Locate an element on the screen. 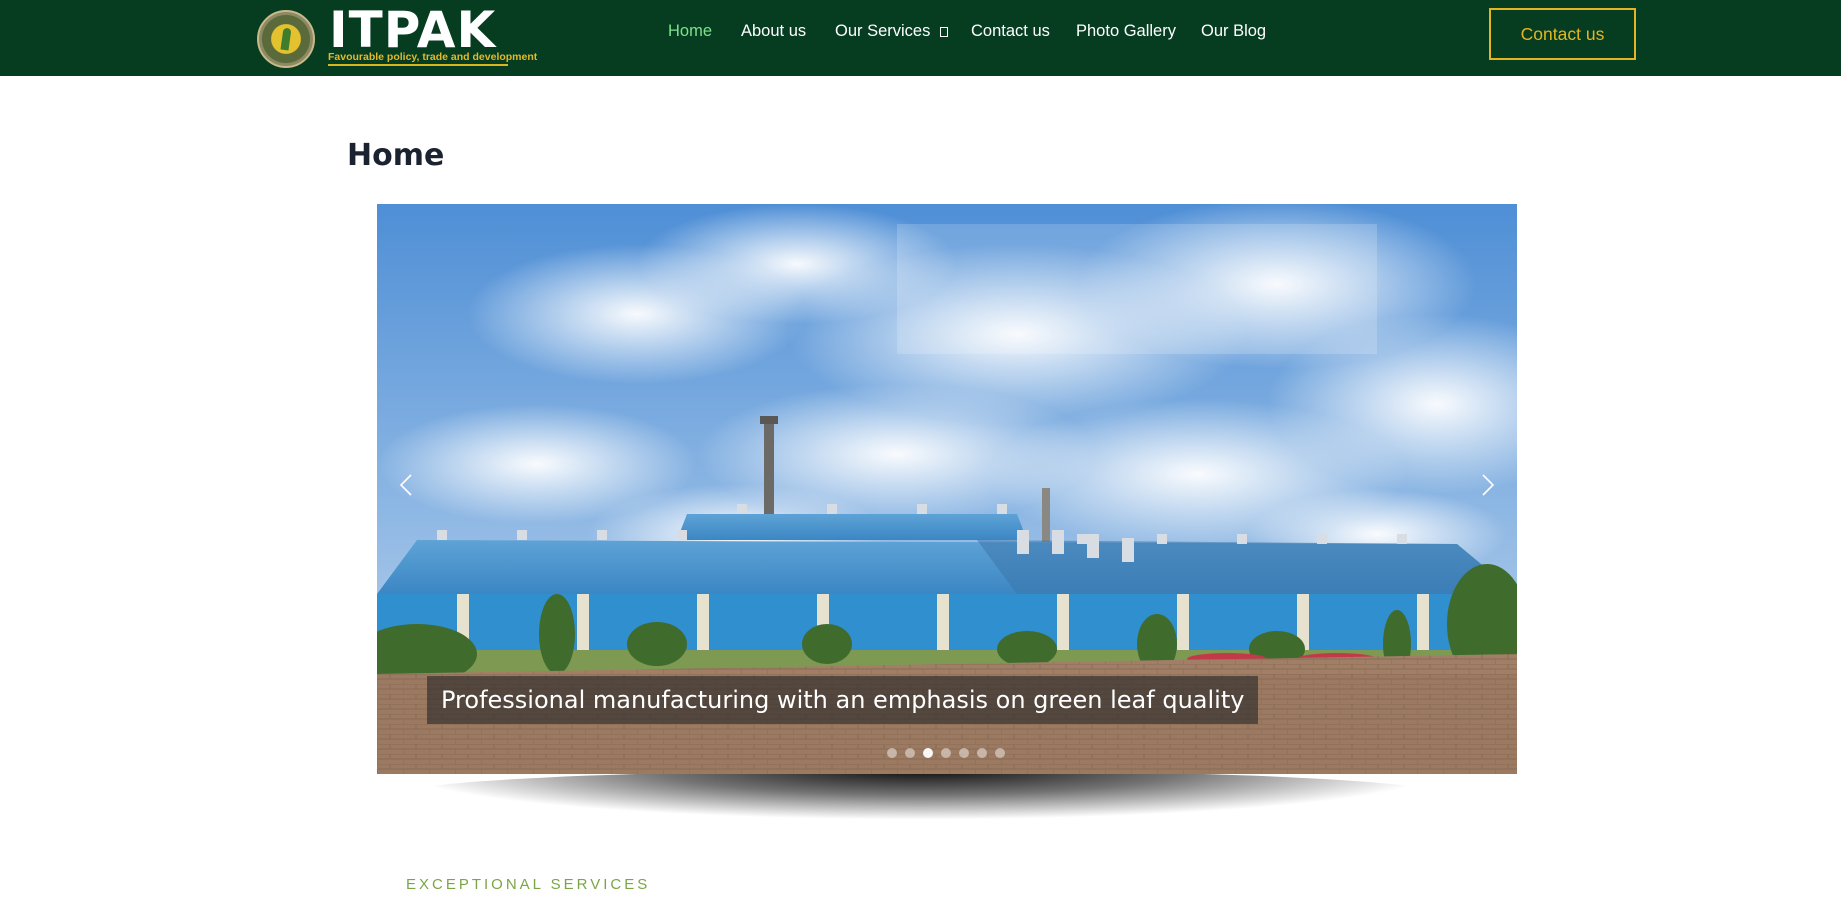  slider-next-button is located at coordinates (1486, 485).